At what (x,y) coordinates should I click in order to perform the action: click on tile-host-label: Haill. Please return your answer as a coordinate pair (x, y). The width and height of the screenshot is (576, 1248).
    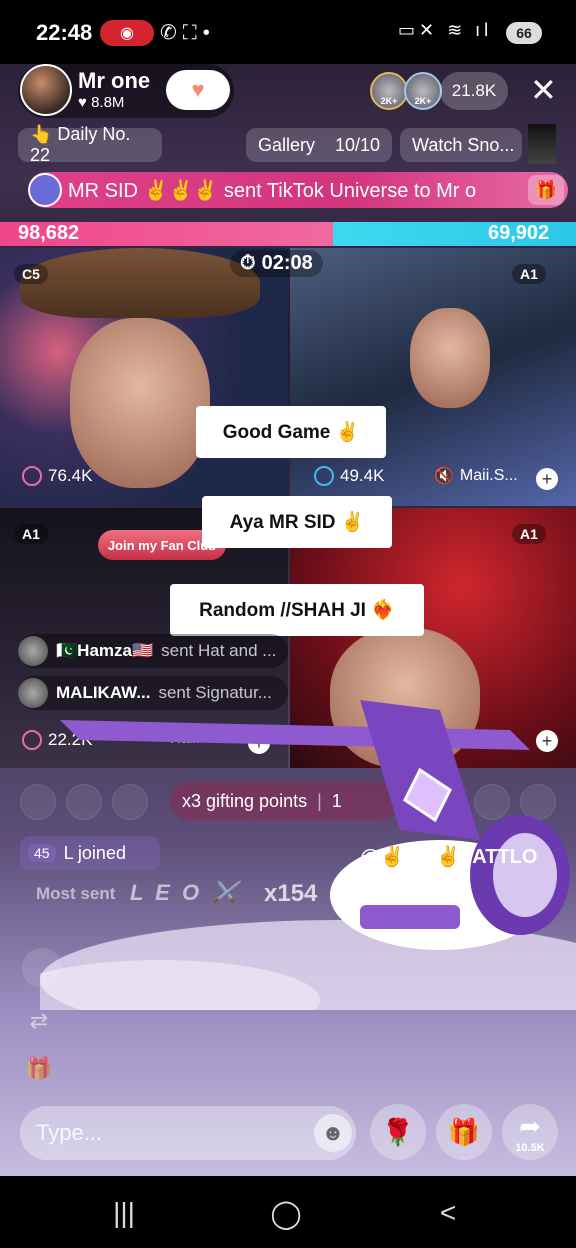
    Looking at the image, I should click on (184, 738).